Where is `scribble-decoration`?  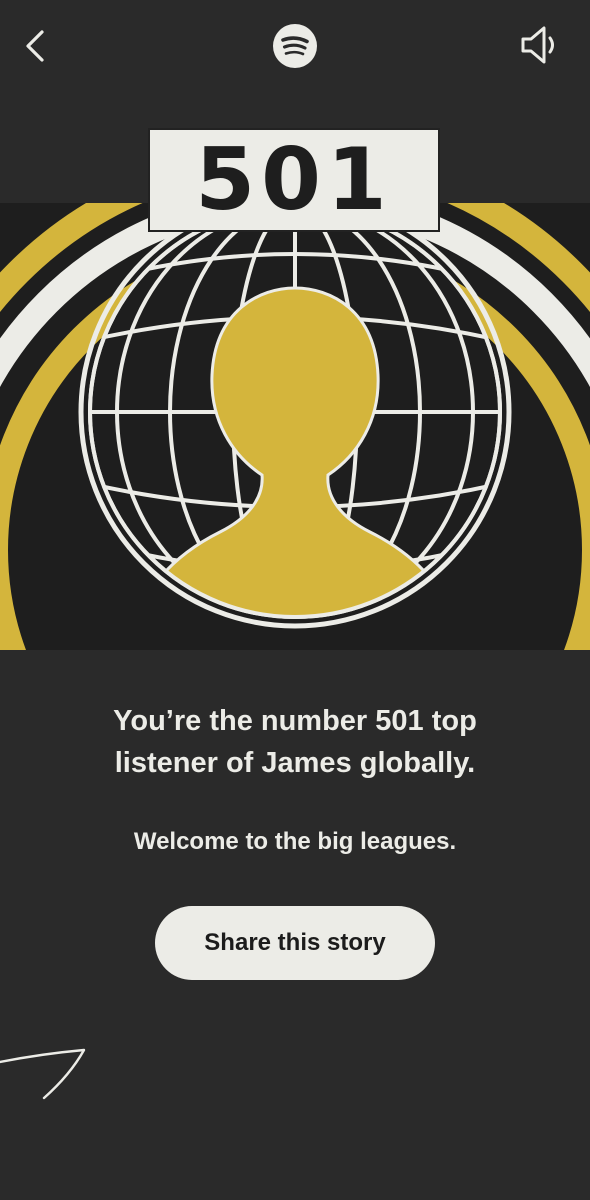
scribble-decoration is located at coordinates (43, 1074).